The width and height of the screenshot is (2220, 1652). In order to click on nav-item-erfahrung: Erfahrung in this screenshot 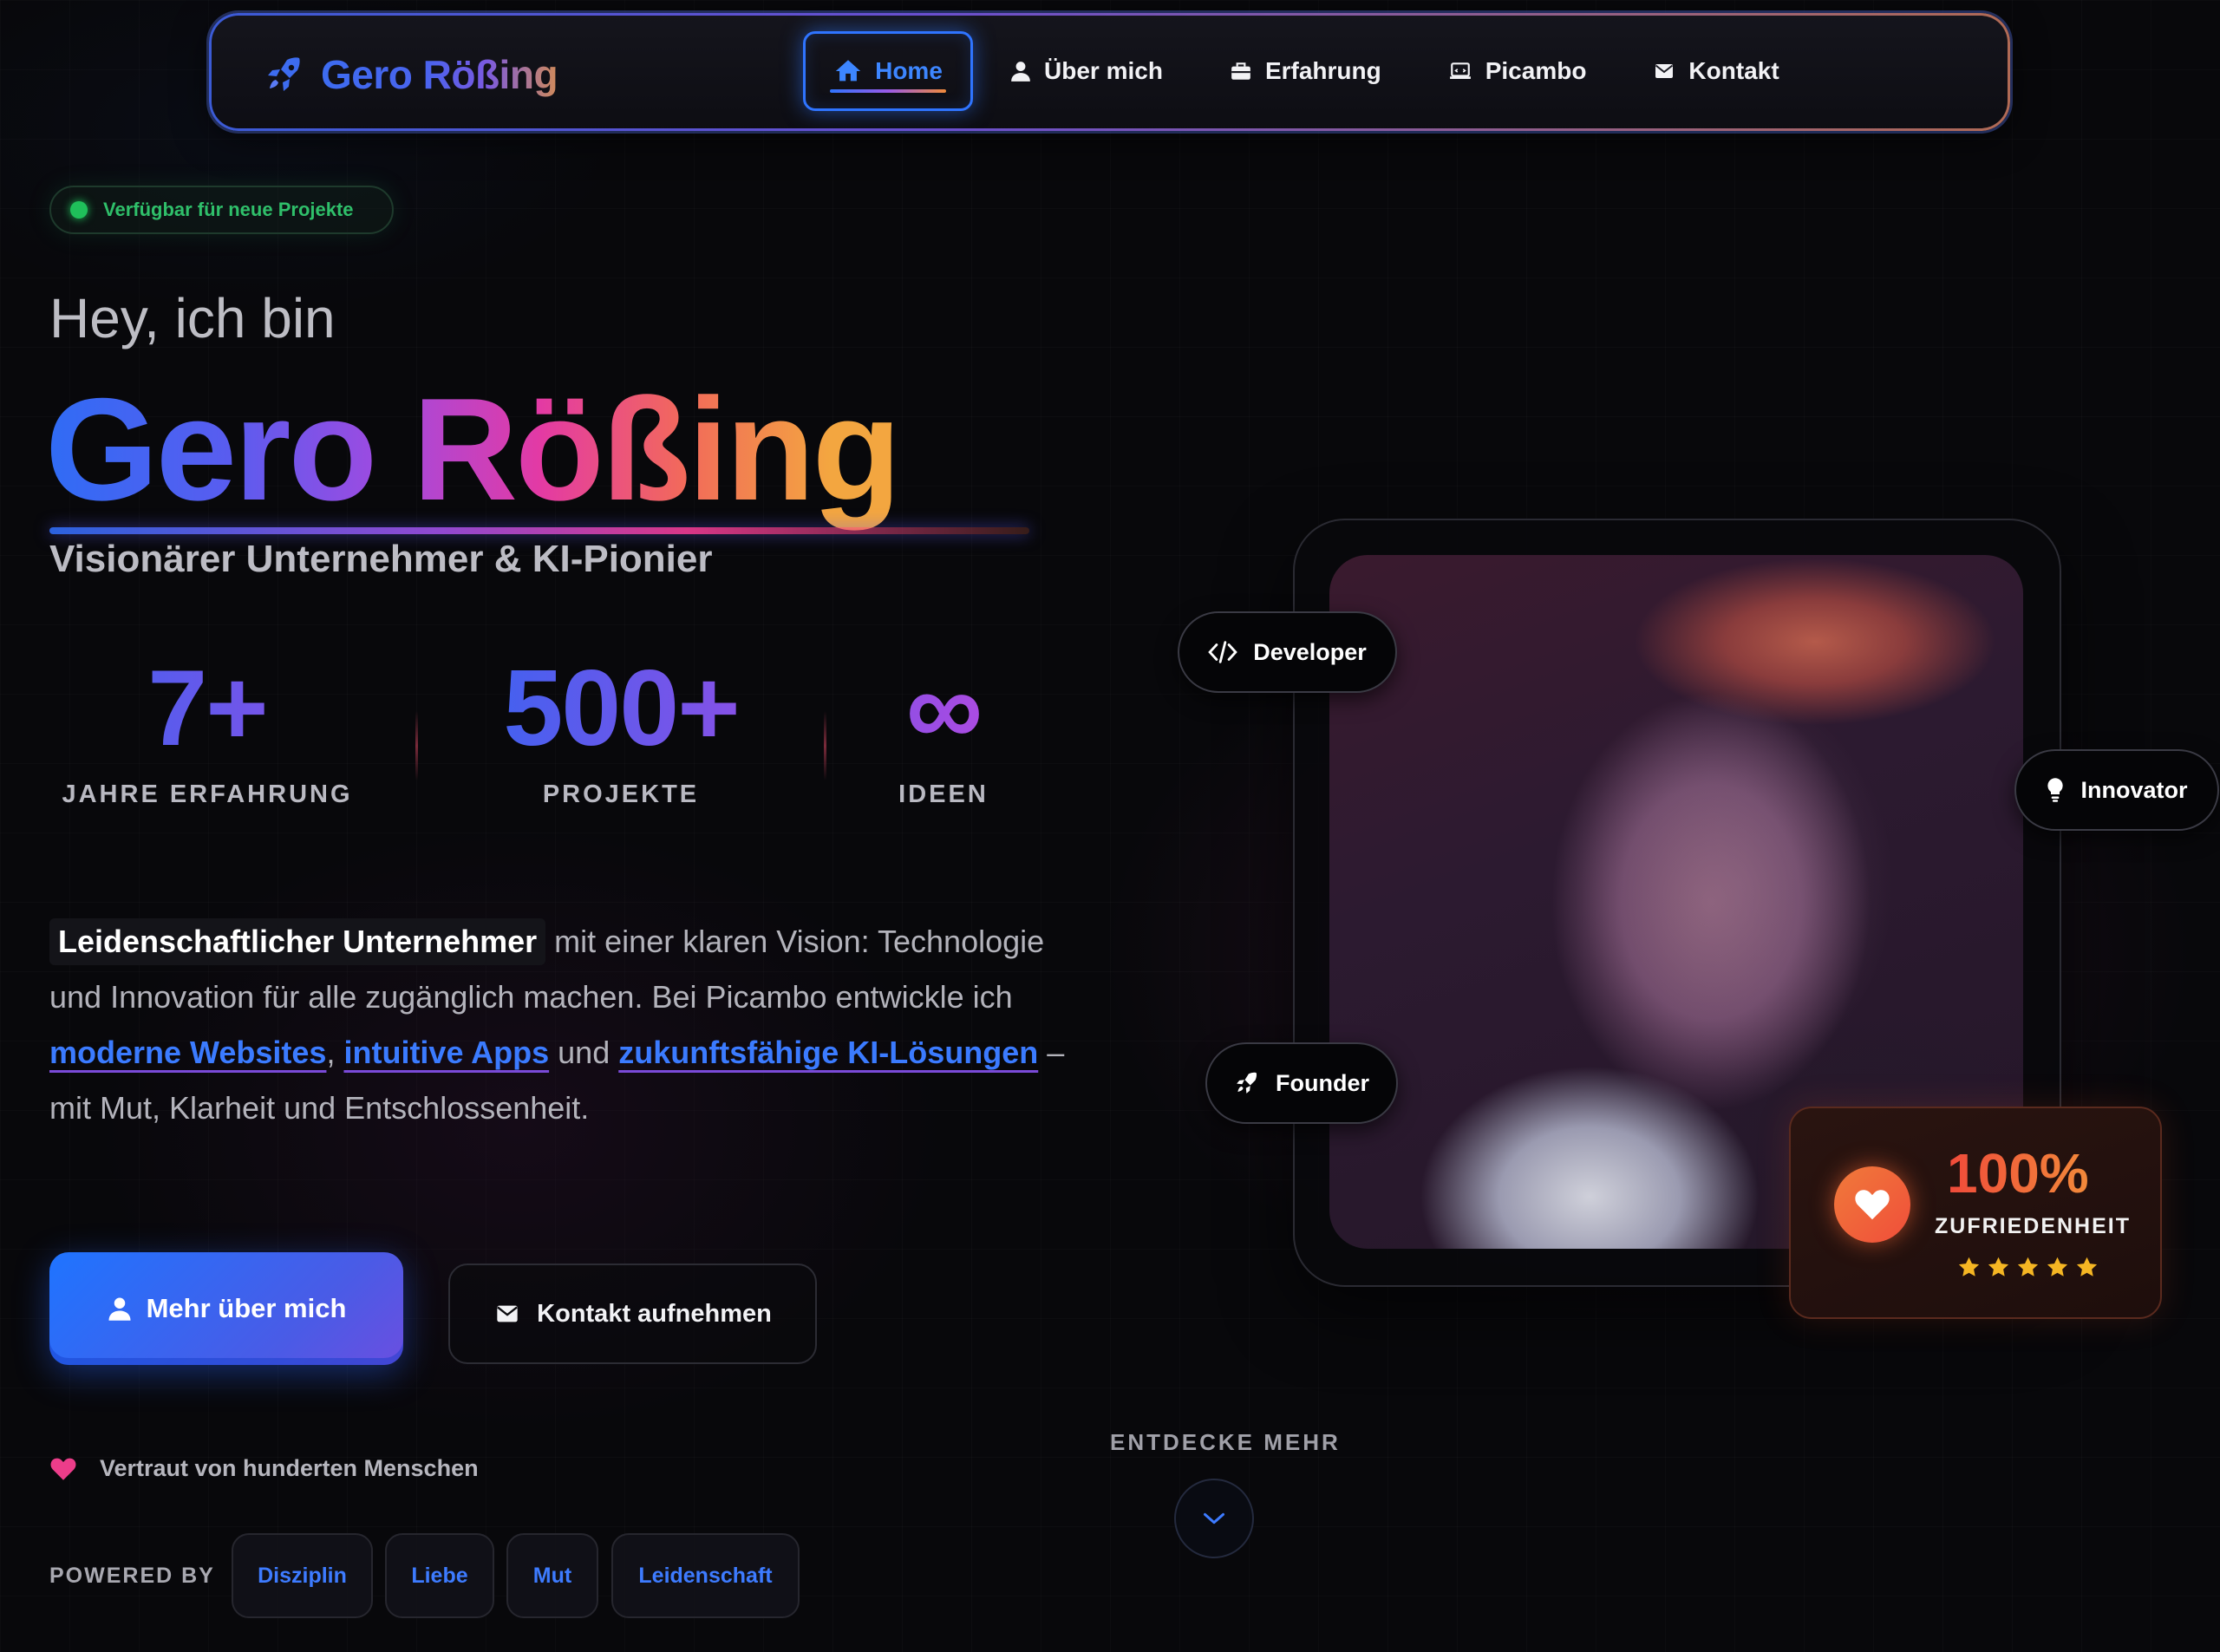, I will do `click(1305, 71)`.